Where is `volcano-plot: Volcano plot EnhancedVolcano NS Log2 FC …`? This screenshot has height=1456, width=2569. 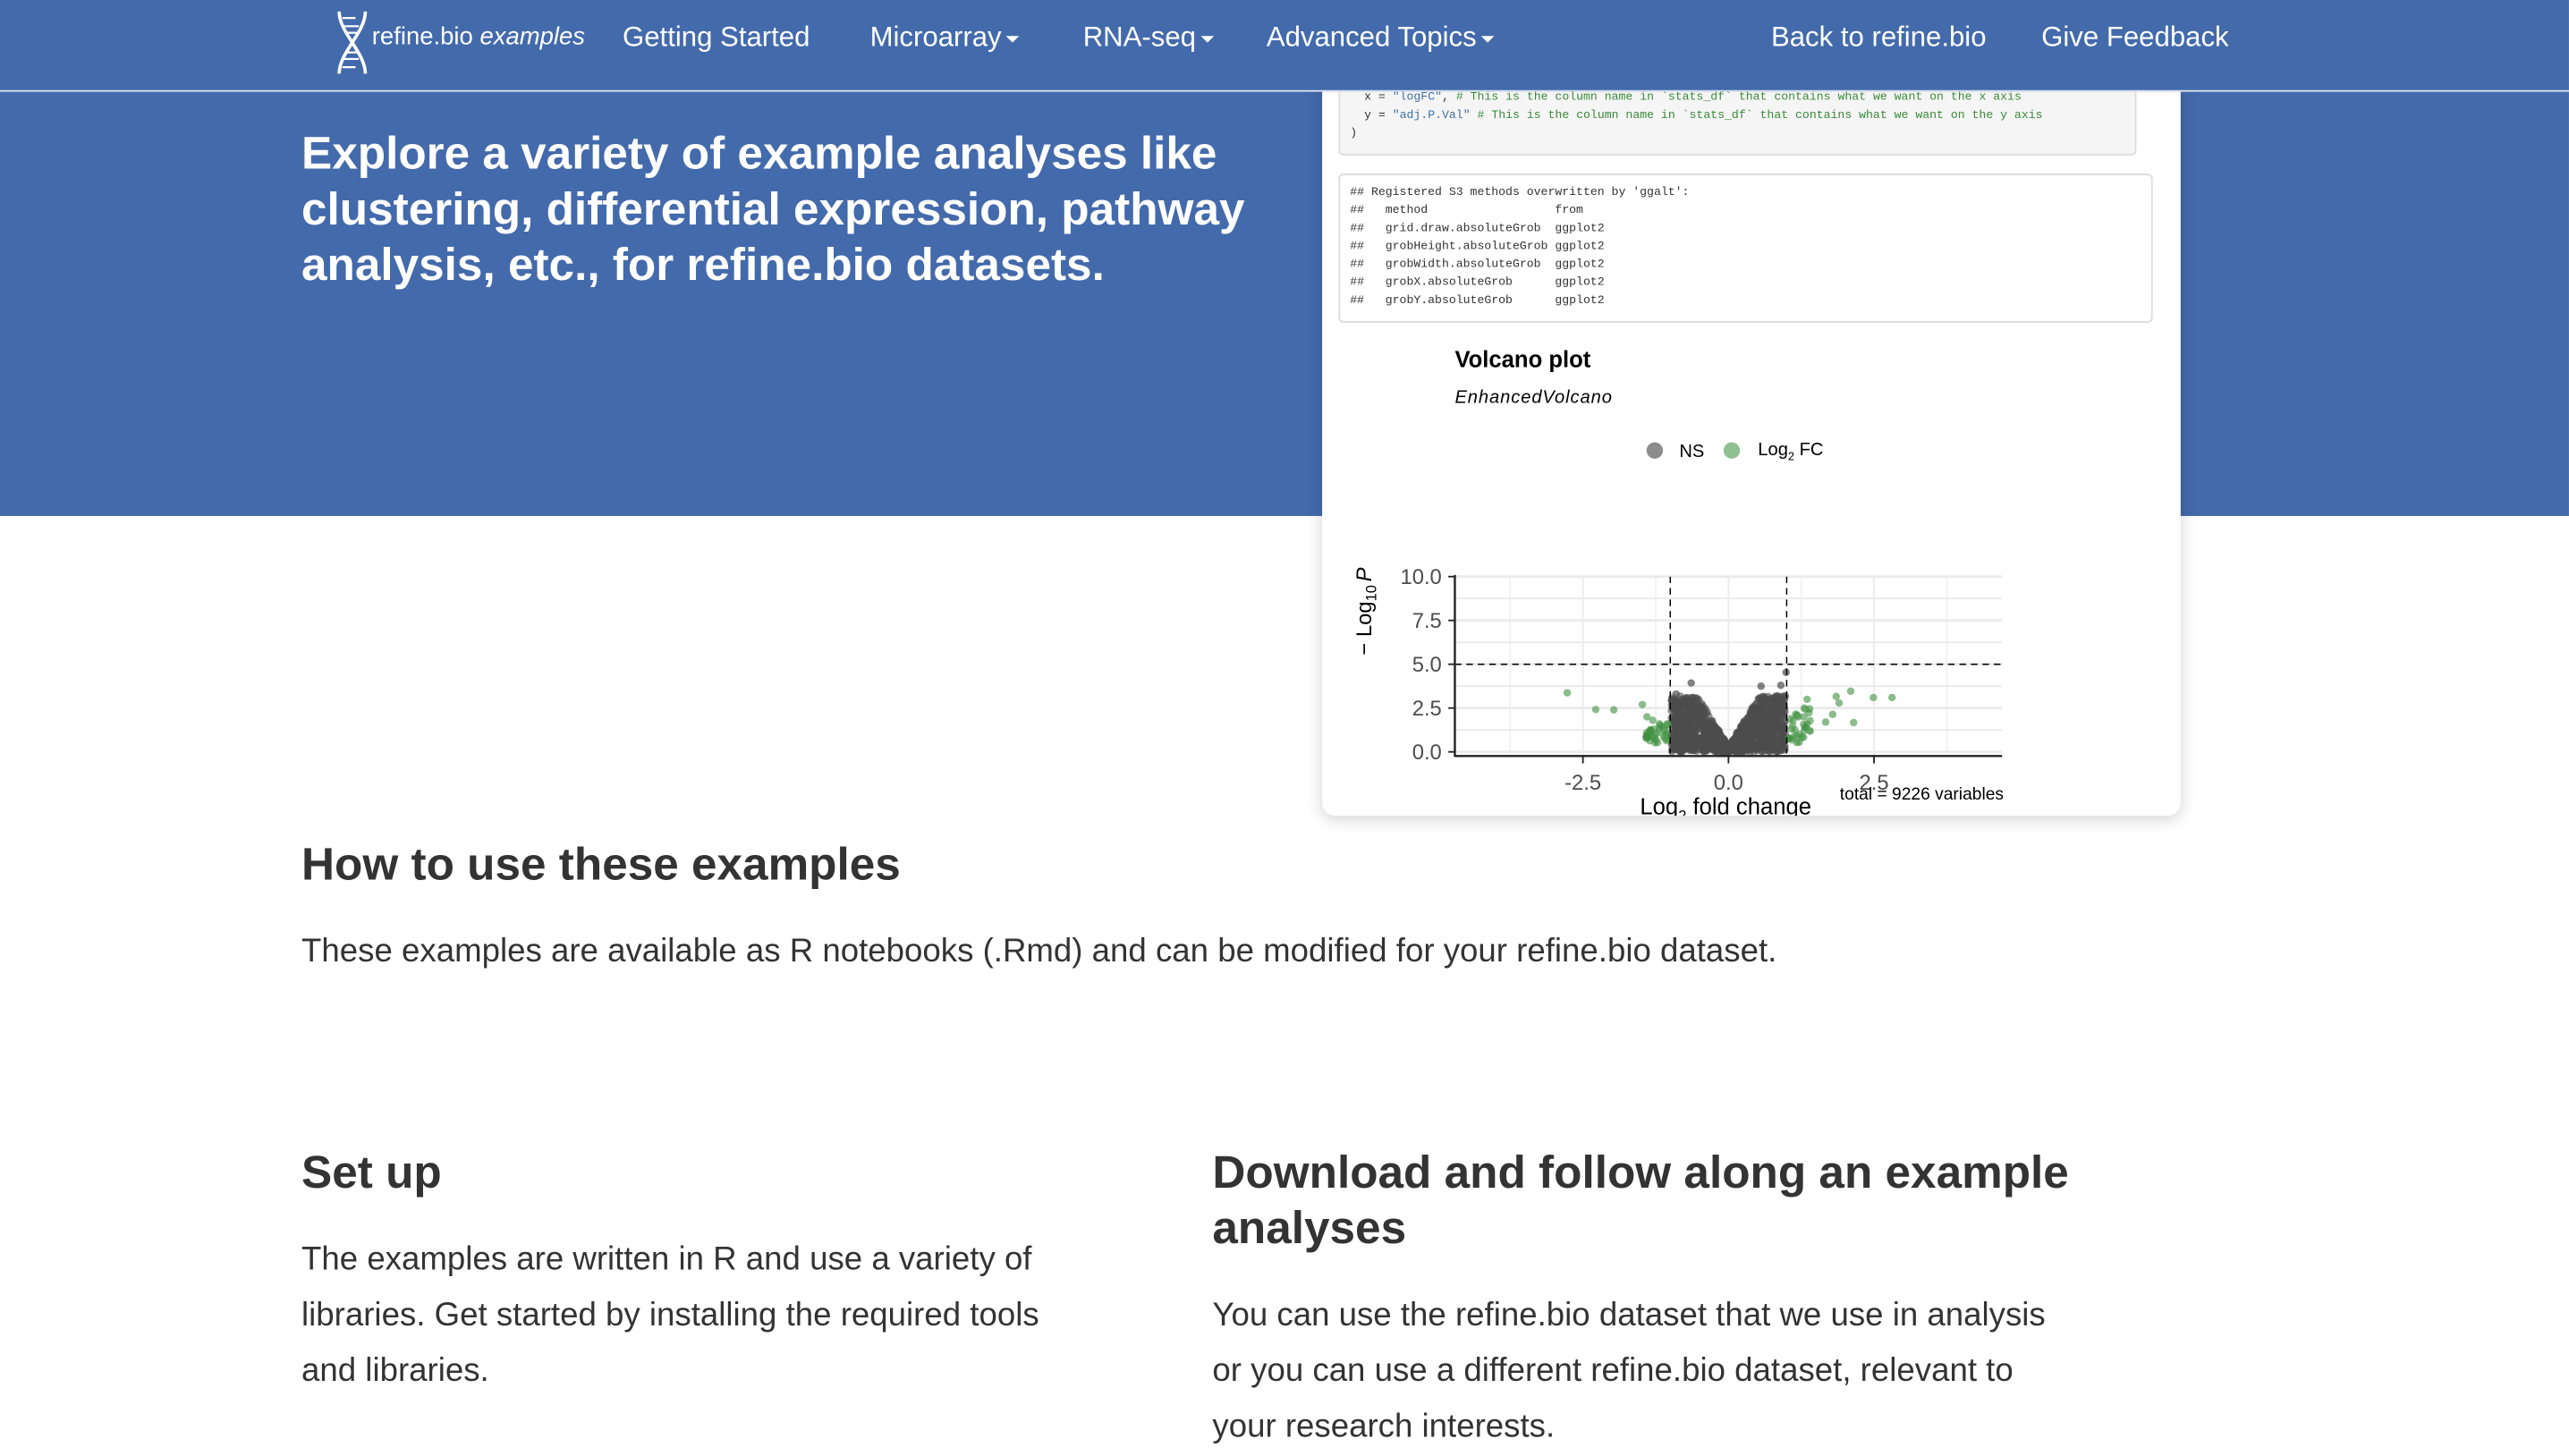 volcano-plot: Volcano plot EnhancedVolcano NS Log2 FC … is located at coordinates (1678, 581).